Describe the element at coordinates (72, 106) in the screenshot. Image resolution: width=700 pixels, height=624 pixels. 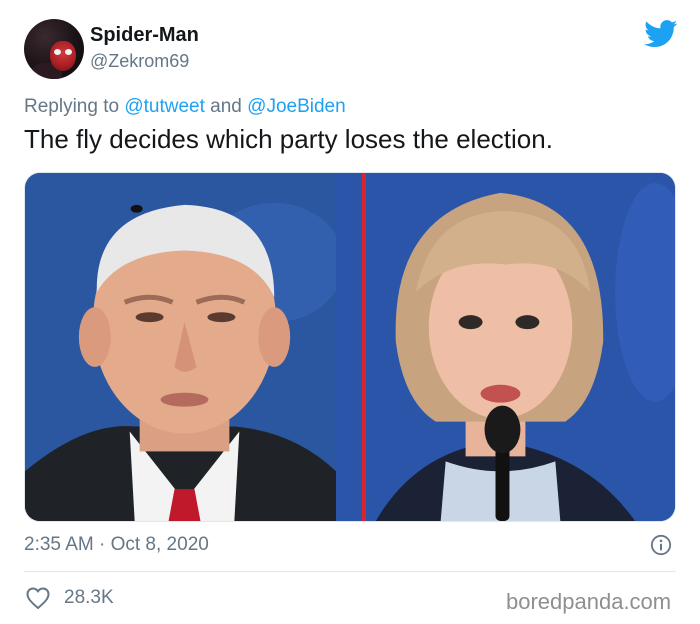
I see `reply-prefix: Replying to` at that location.